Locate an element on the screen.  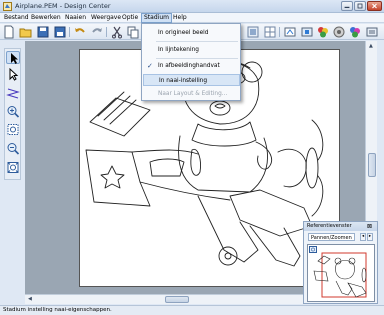
tool-panel is located at coordinates (12, 114).